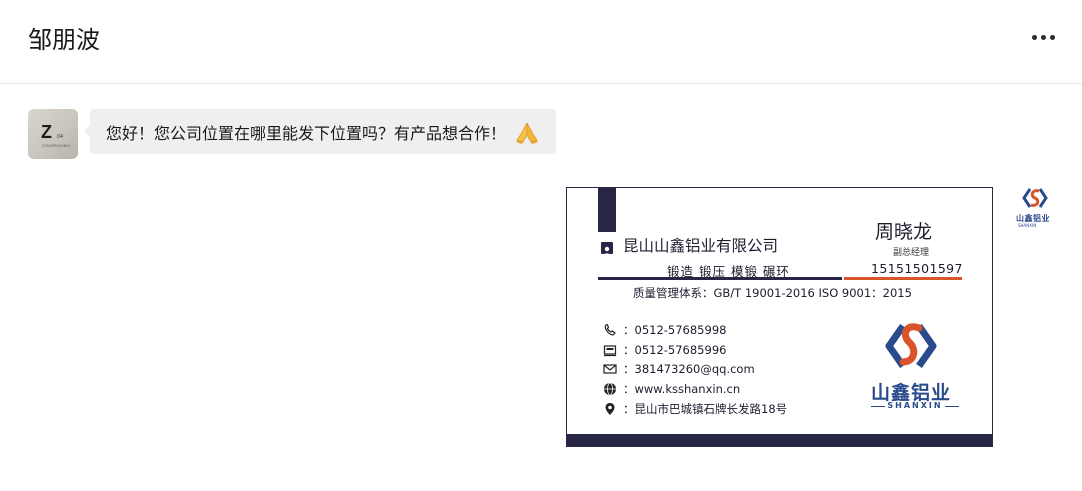 The image size is (1082, 491). I want to click on avatar-tiny-text: .04, so click(59, 137).